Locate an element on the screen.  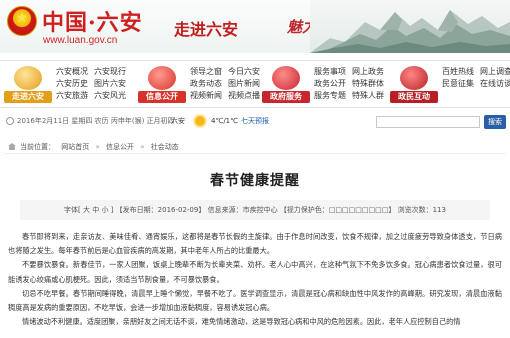
nav-link: 六安旅游 is located at coordinates (72, 95).